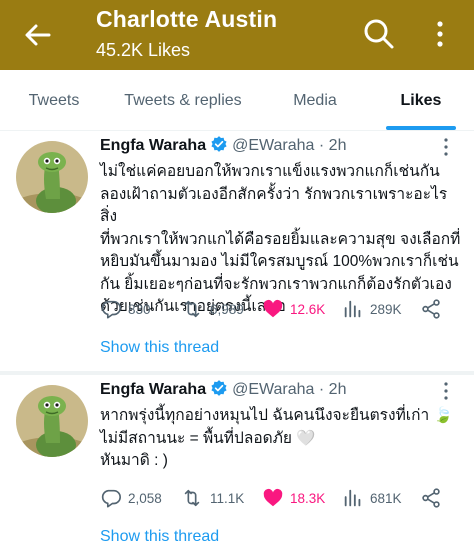 This screenshot has height=556, width=474. I want to click on search-button, so click(379, 34).